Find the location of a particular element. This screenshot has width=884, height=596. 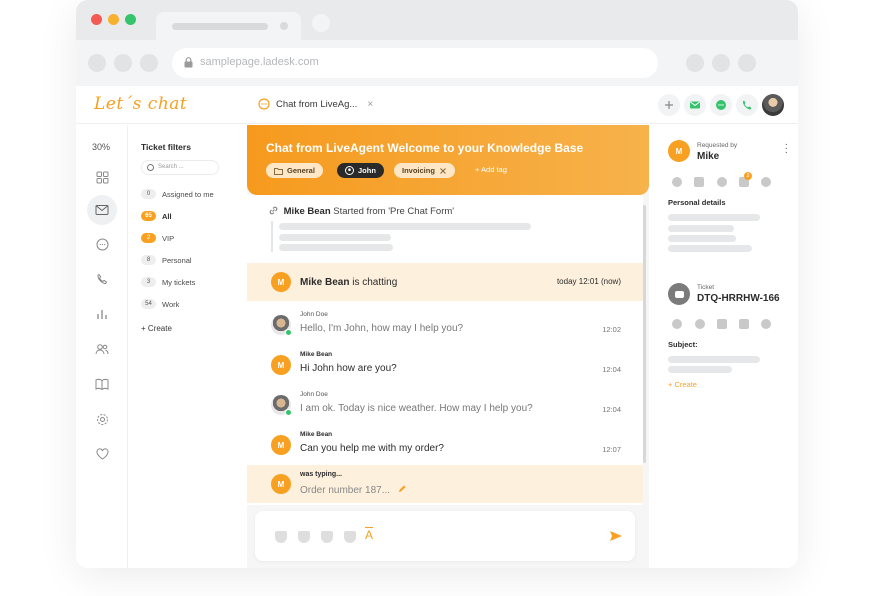

call-button is located at coordinates (747, 105).